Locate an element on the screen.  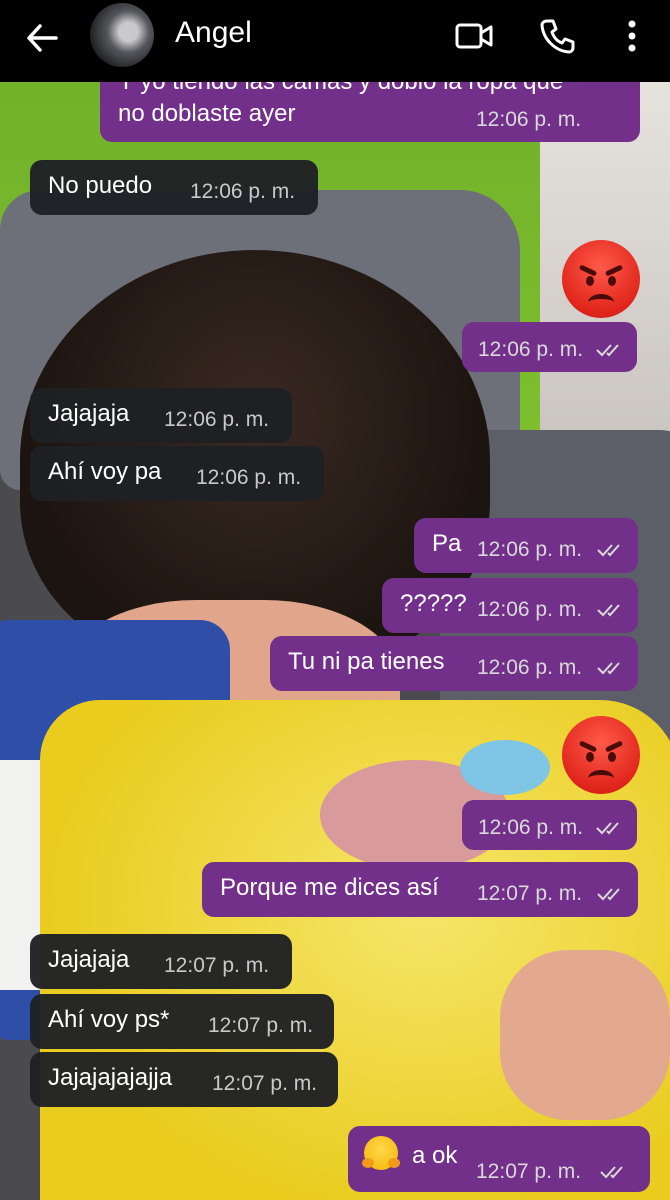
message-text: No puedo is located at coordinates (100, 185).